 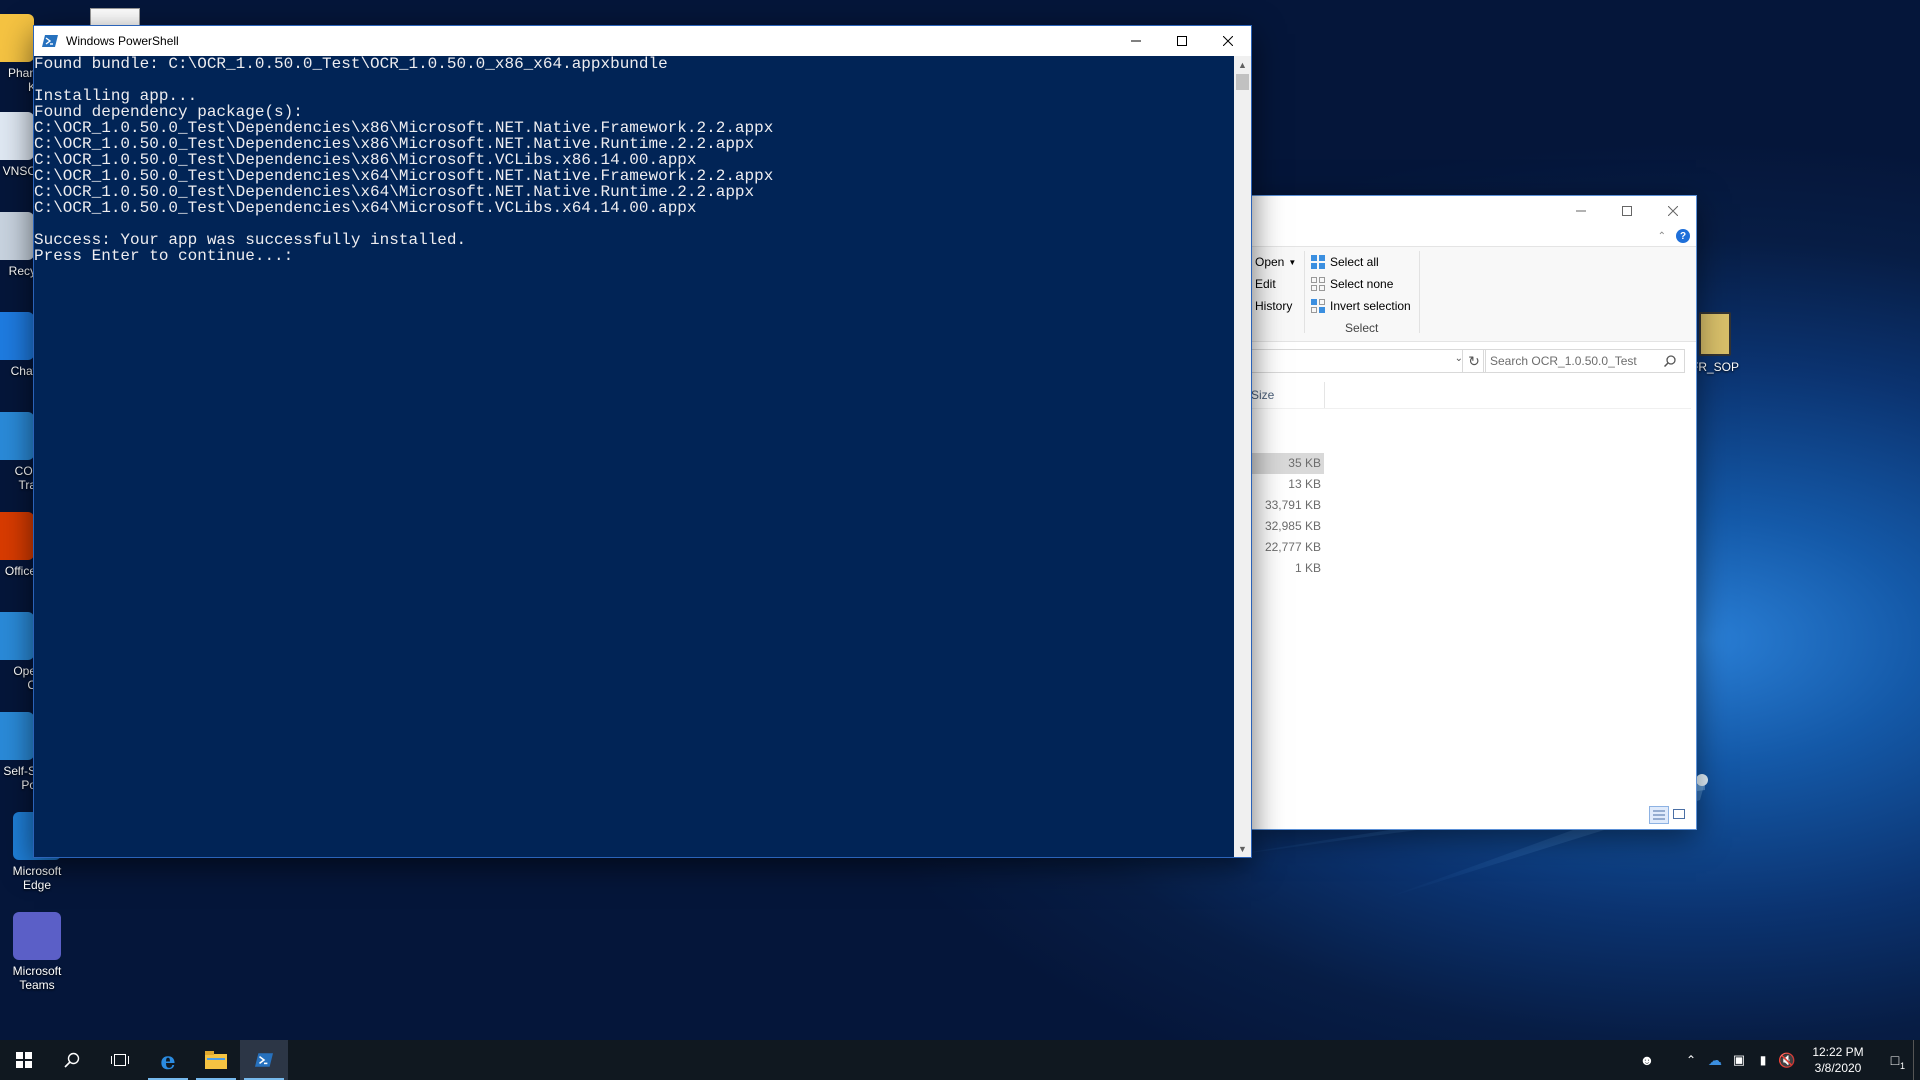 I want to click on file-size-cell: 33,791 KB, so click(x=1287, y=505).